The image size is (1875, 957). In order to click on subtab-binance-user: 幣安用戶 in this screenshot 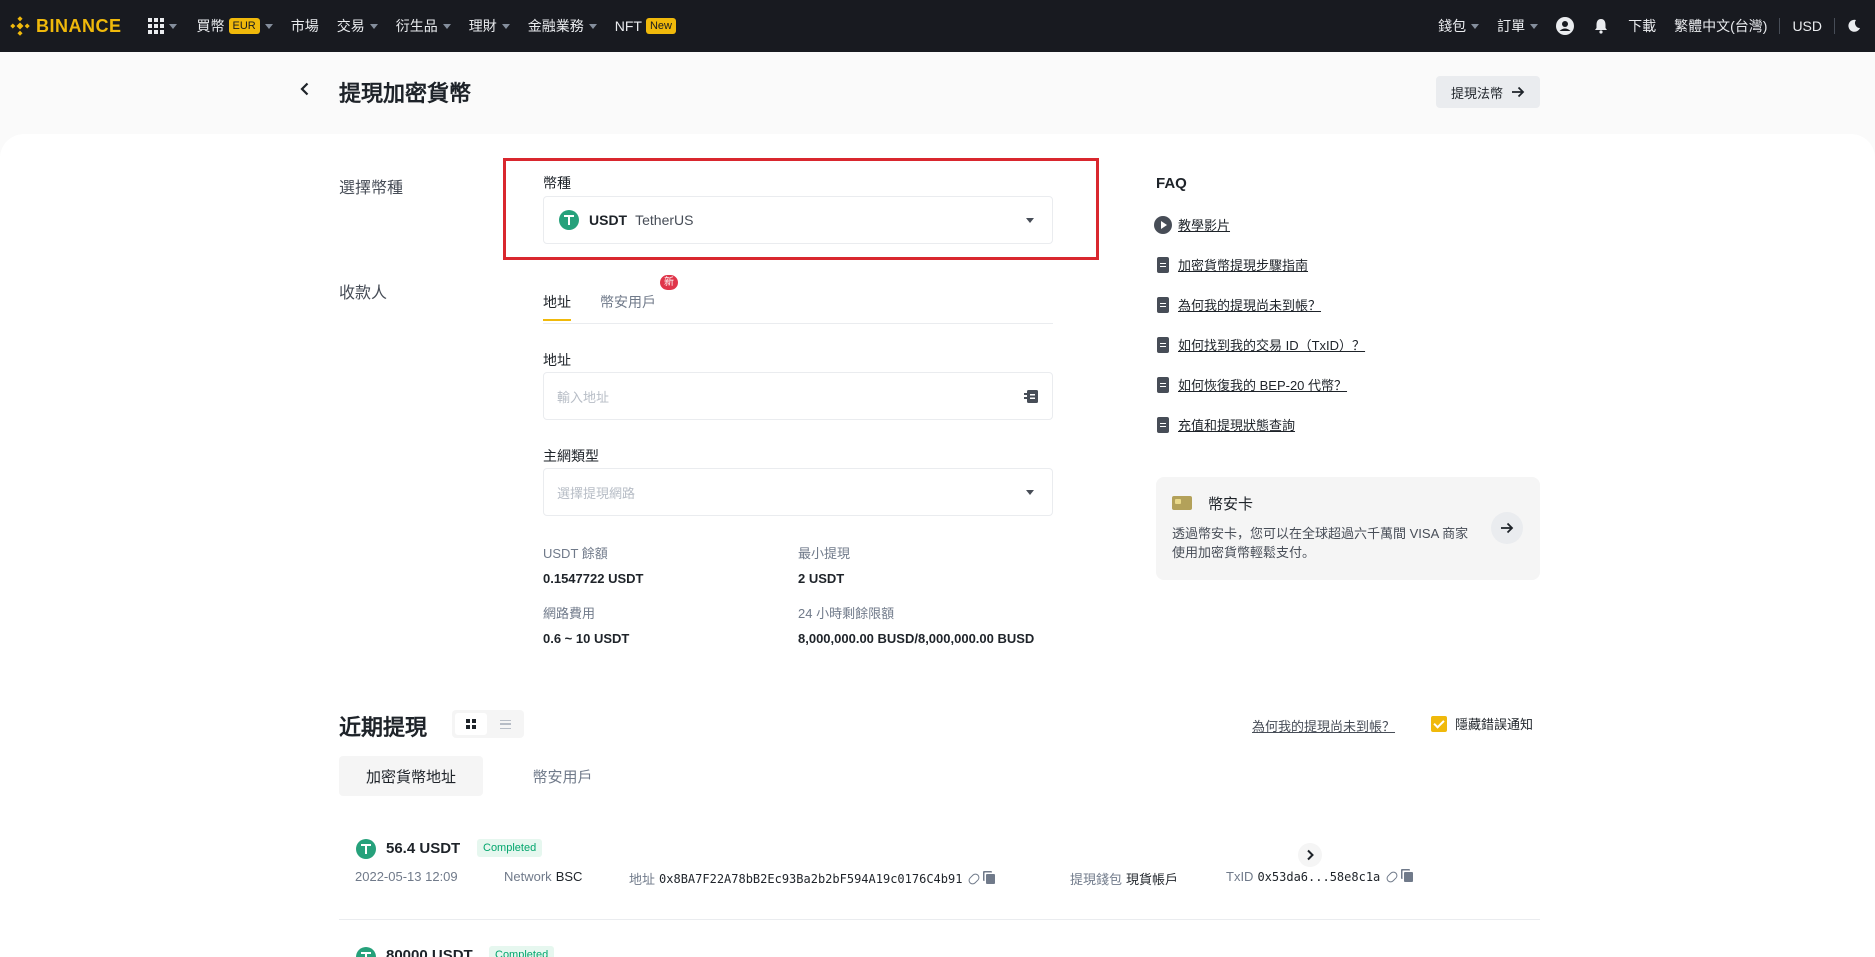, I will do `click(562, 776)`.